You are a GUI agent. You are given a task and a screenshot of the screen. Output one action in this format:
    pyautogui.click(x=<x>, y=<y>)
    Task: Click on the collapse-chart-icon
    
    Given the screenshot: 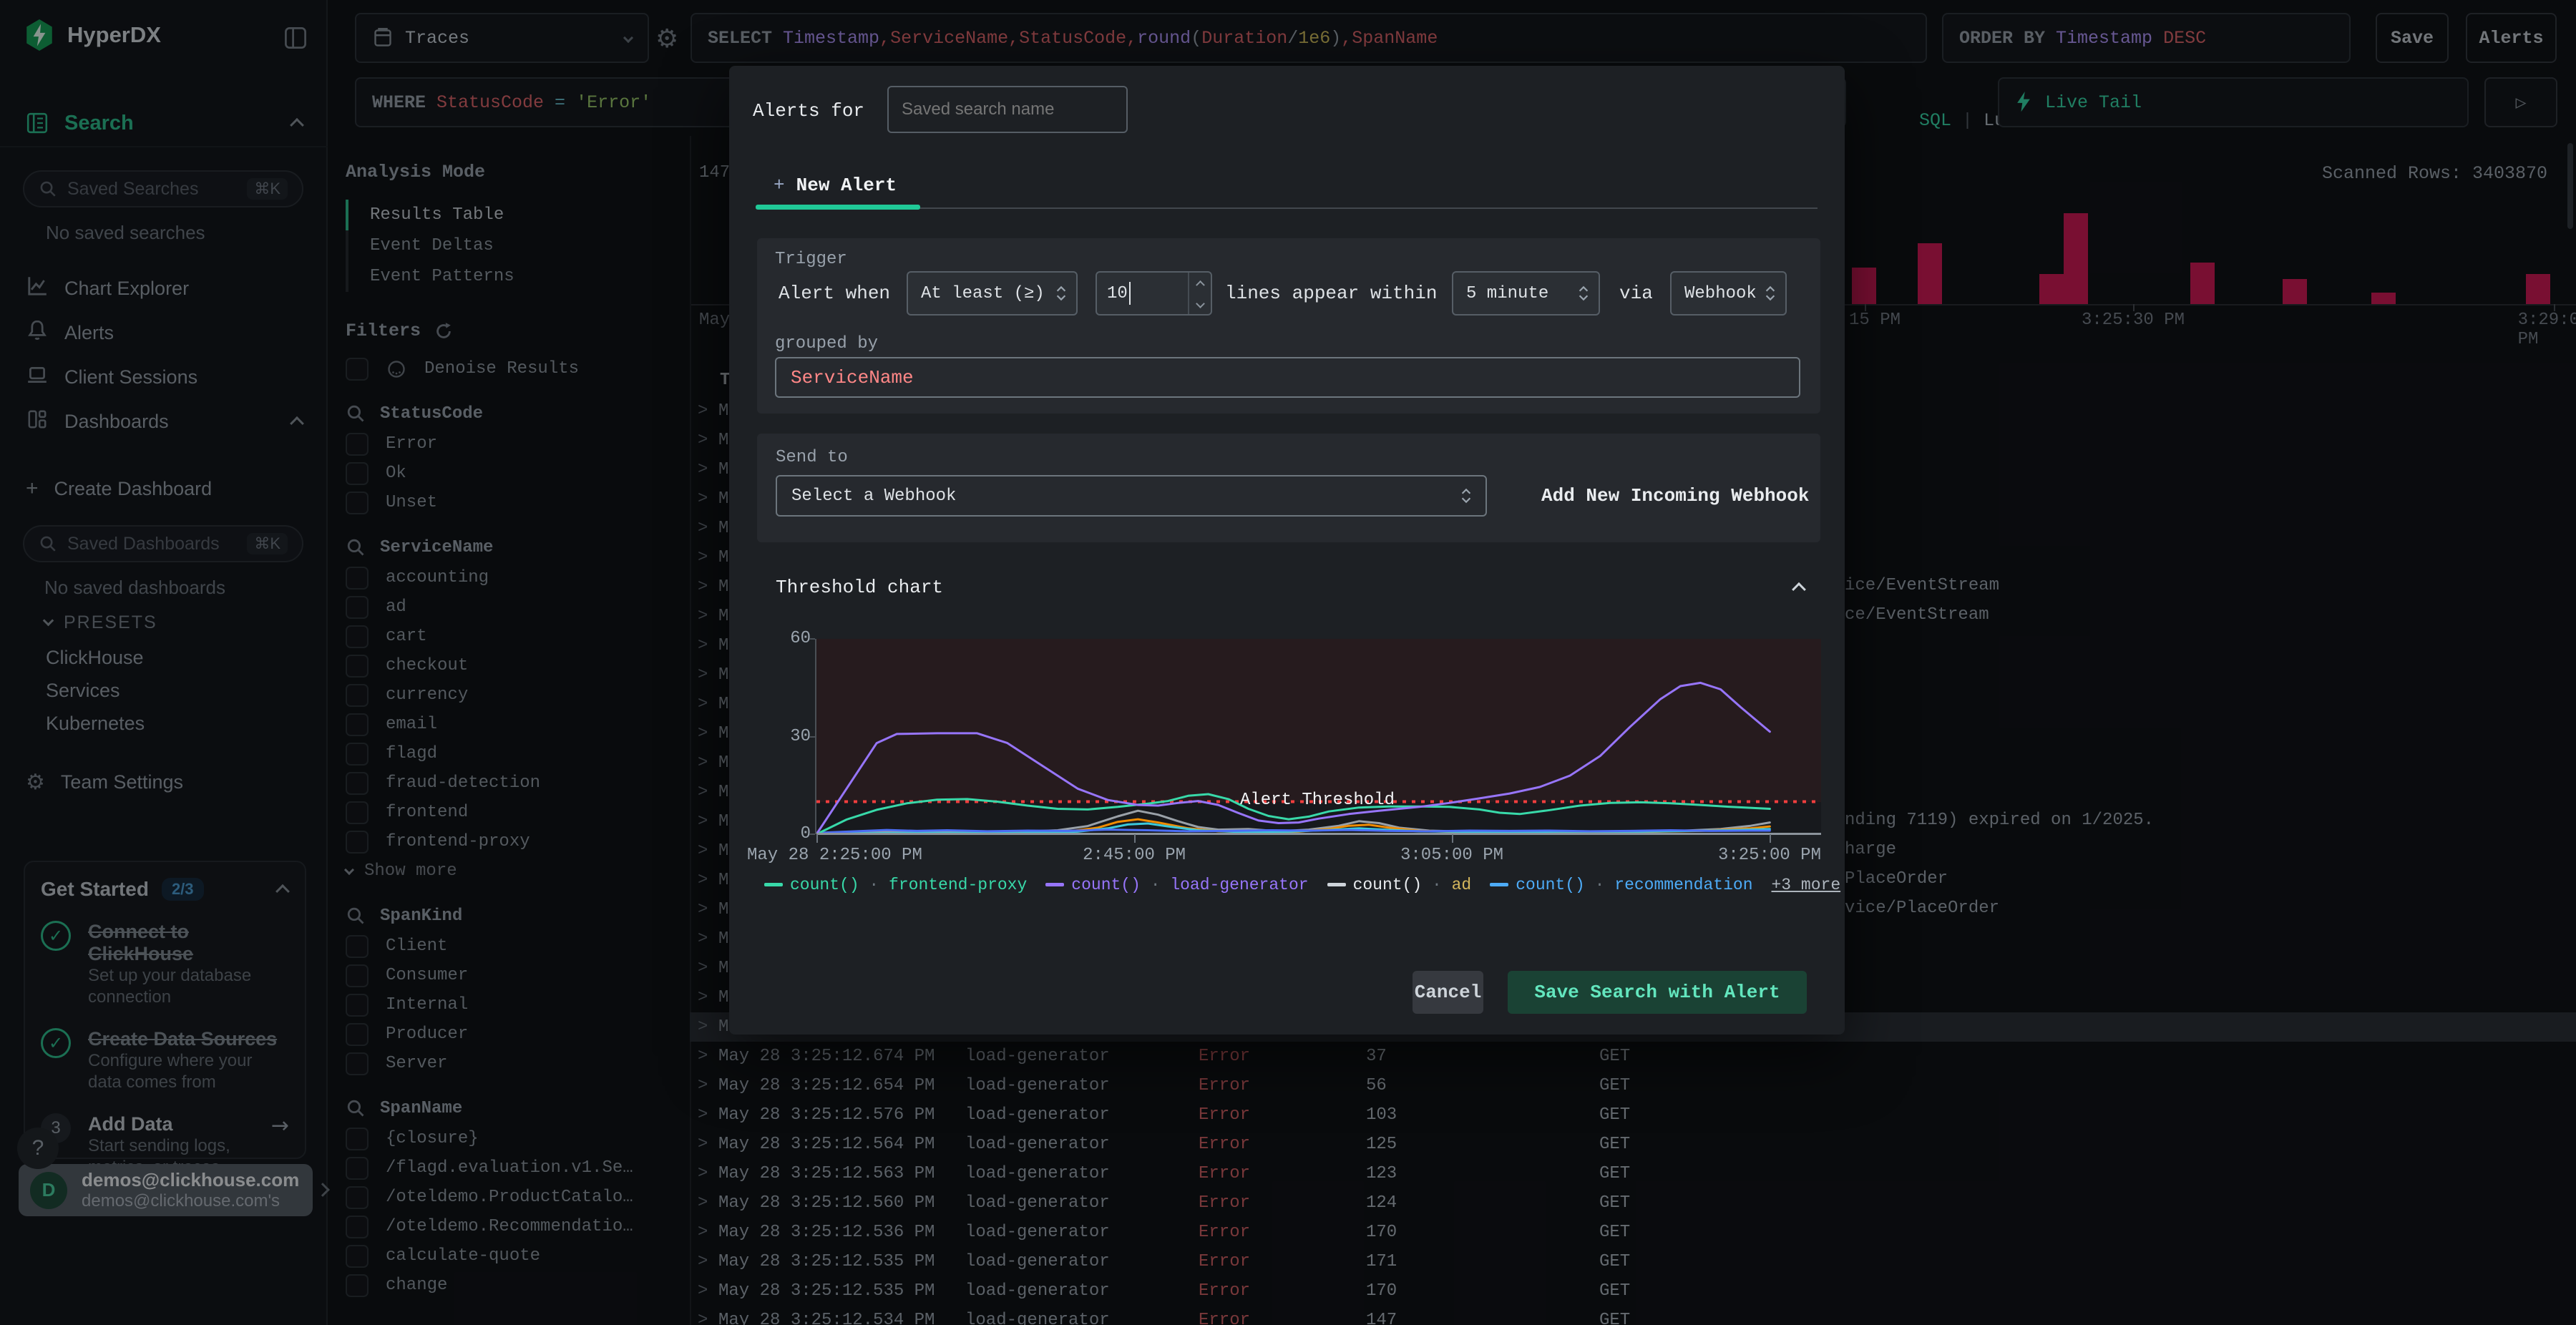 What is the action you would take?
    pyautogui.click(x=1799, y=589)
    